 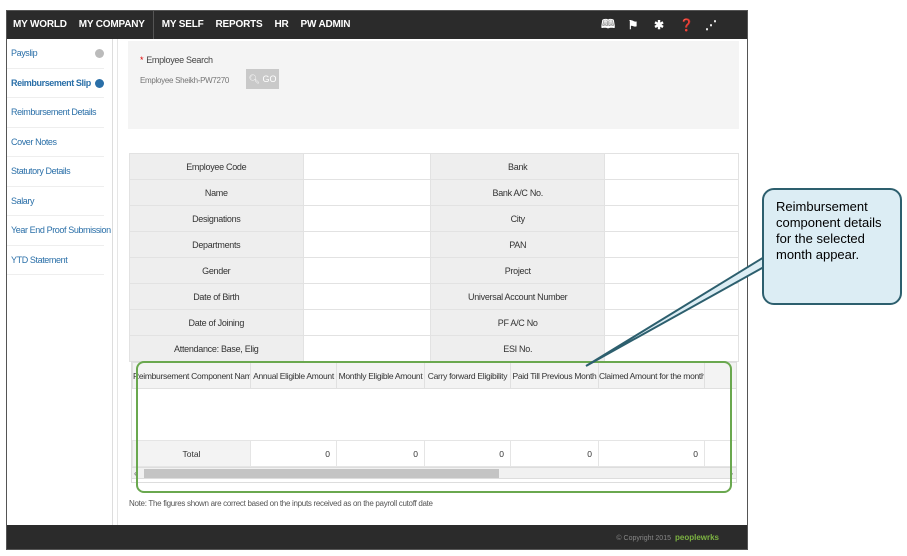 I want to click on asterisk-icon: ✱, so click(x=659, y=25).